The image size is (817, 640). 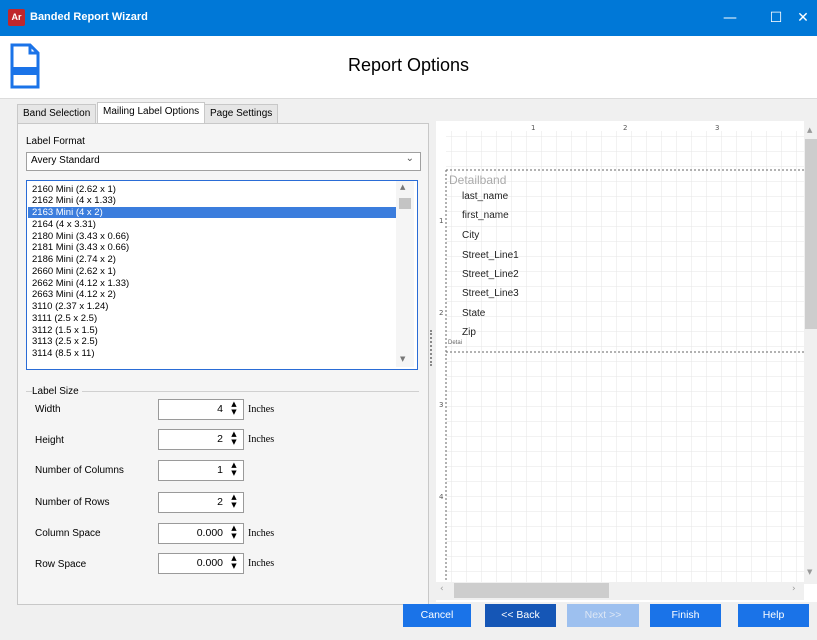 I want to click on title-bar: Ar Banded Report Wizard — ☐ ✕, so click(x=408, y=18).